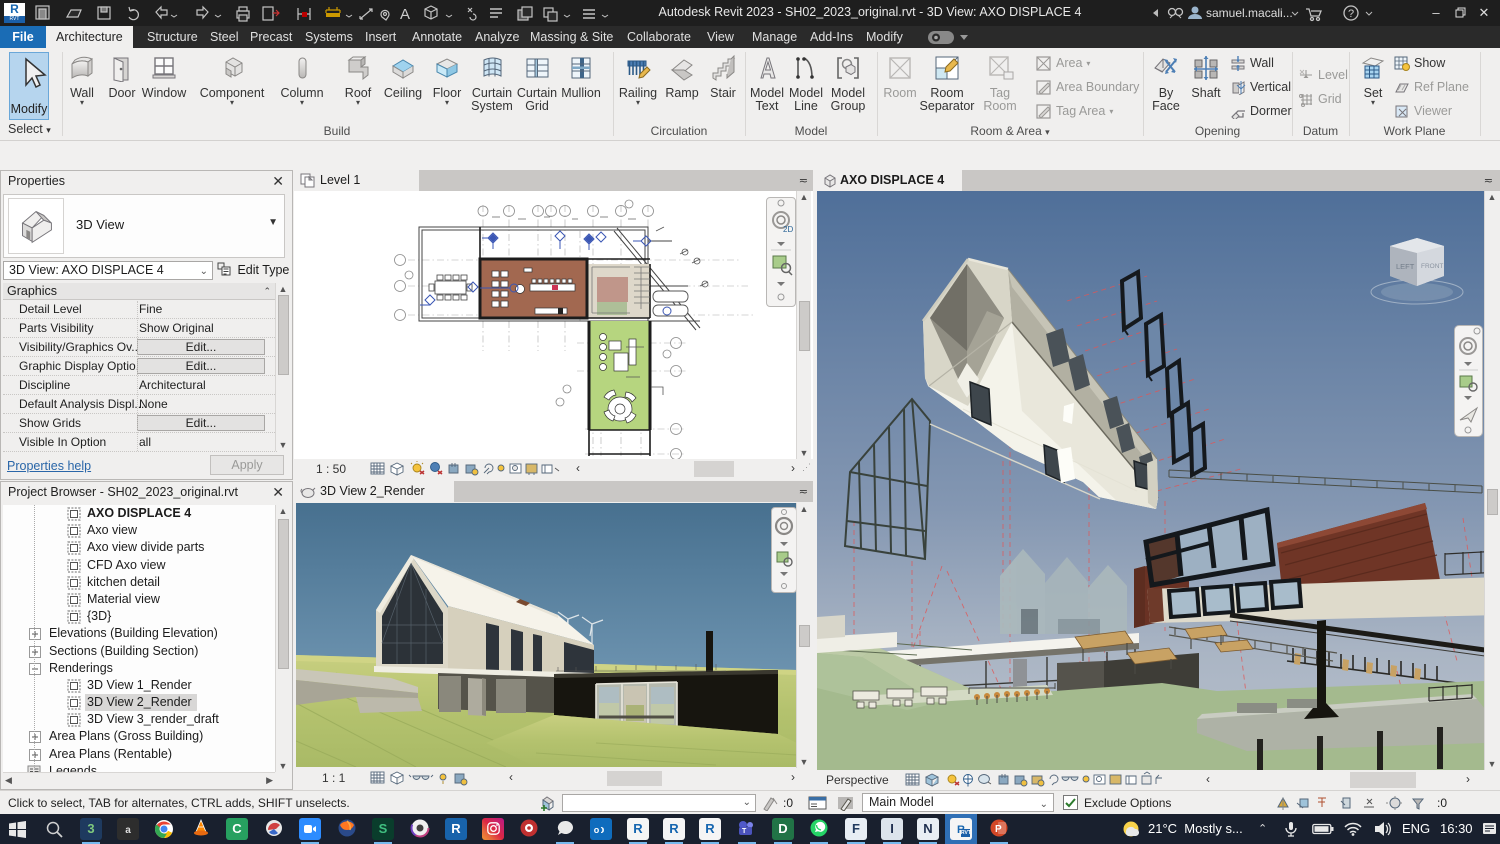  Describe the element at coordinates (1405, 266) in the screenshot. I see `svg-text: LEFT` at that location.